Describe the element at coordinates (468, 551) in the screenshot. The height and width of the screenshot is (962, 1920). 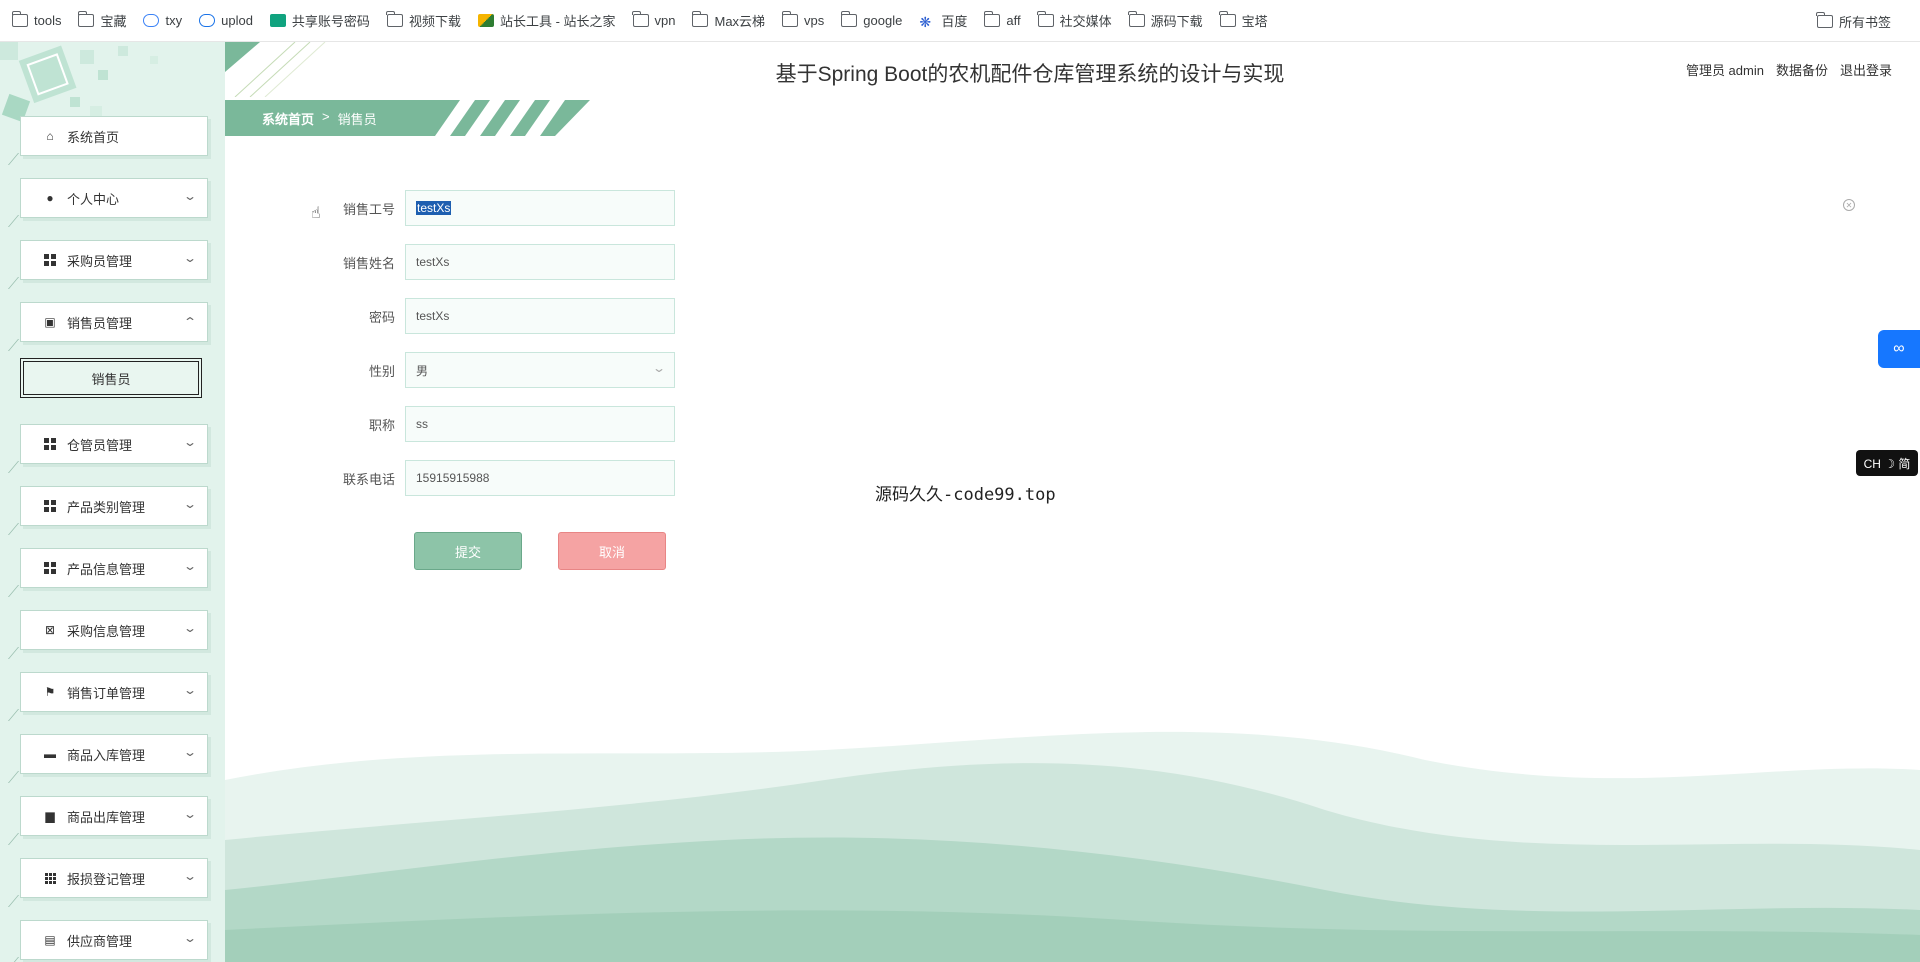
I see `submit-button: 提交` at that location.